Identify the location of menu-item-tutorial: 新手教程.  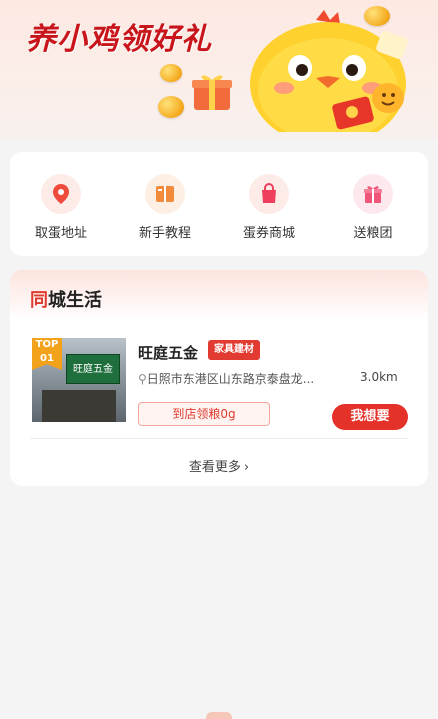
(165, 207).